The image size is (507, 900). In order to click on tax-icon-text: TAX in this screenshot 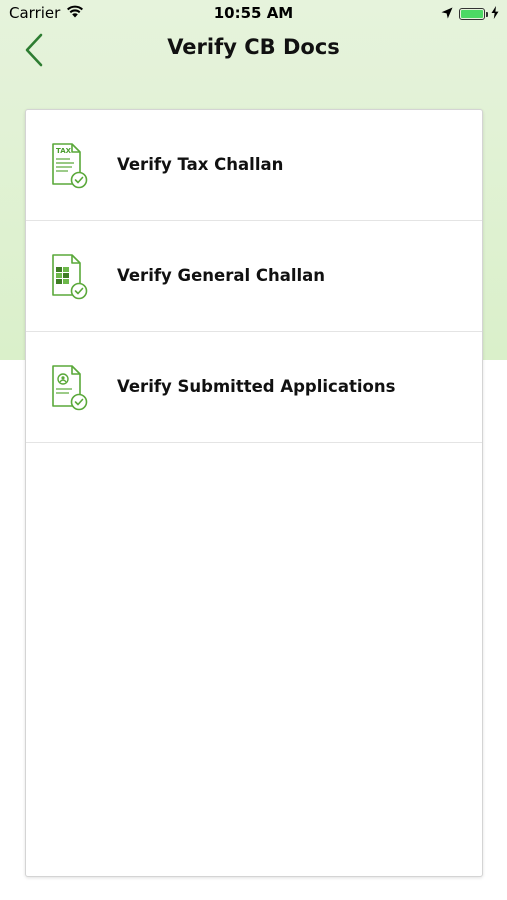, I will do `click(64, 151)`.